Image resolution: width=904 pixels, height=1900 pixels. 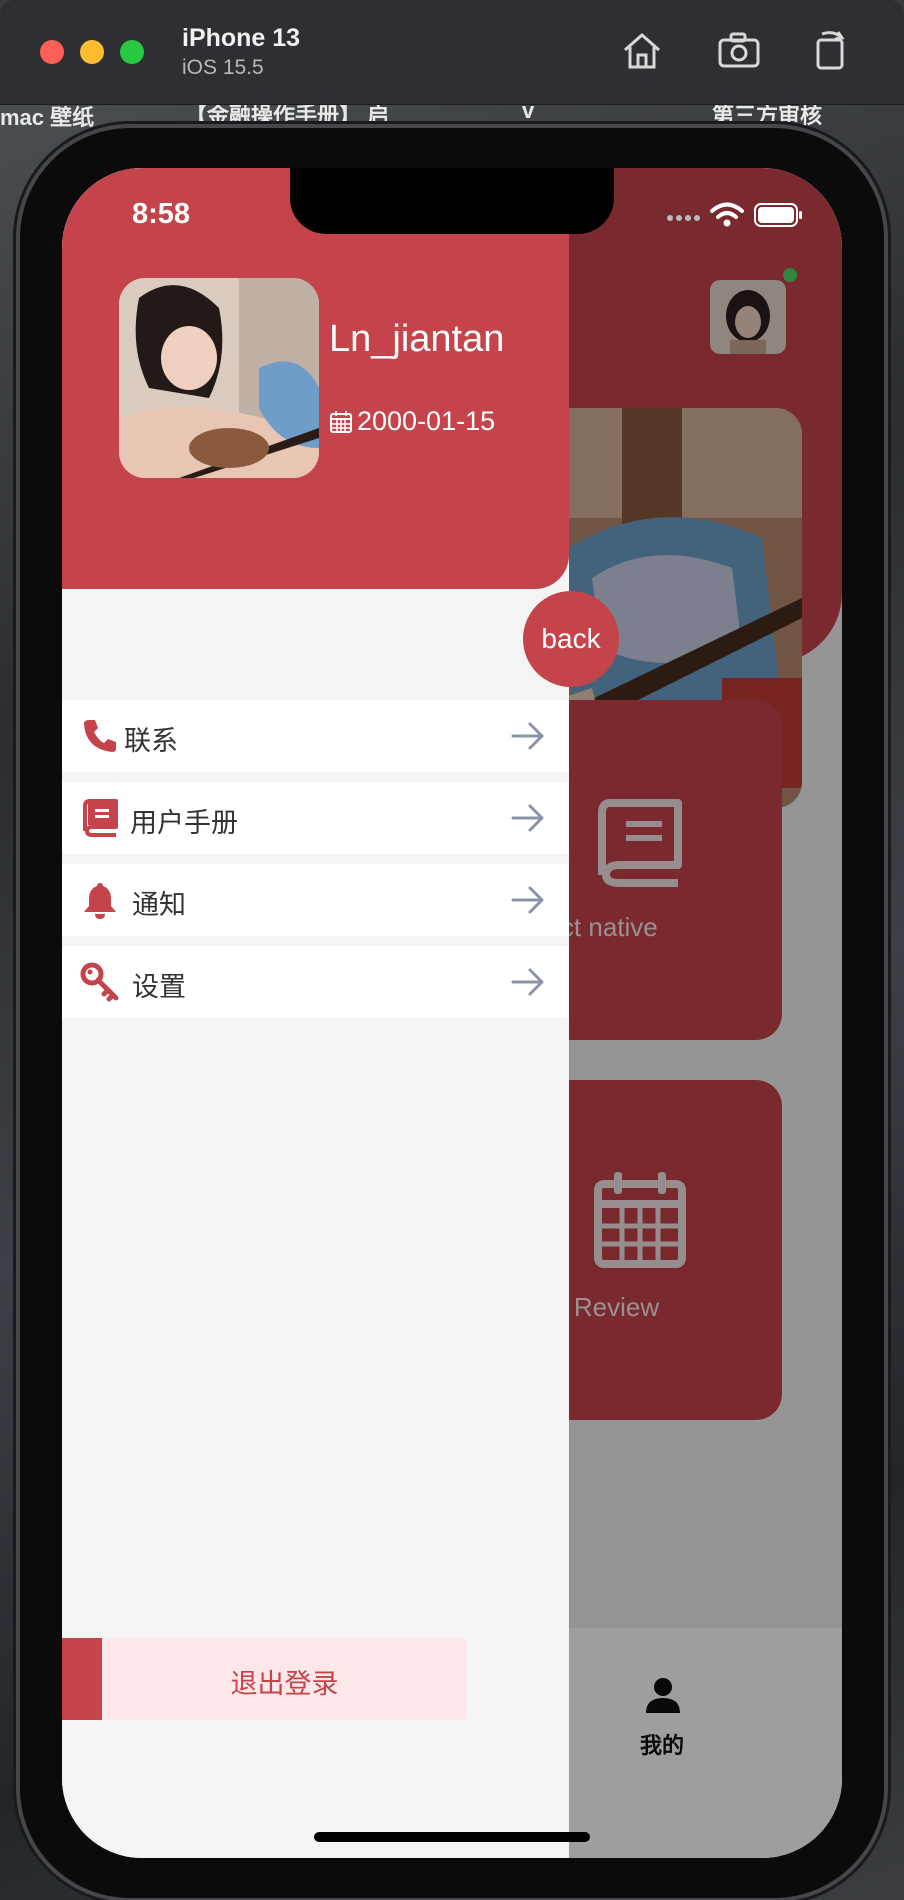 What do you see at coordinates (831, 51) in the screenshot?
I see `rotate-icon` at bounding box center [831, 51].